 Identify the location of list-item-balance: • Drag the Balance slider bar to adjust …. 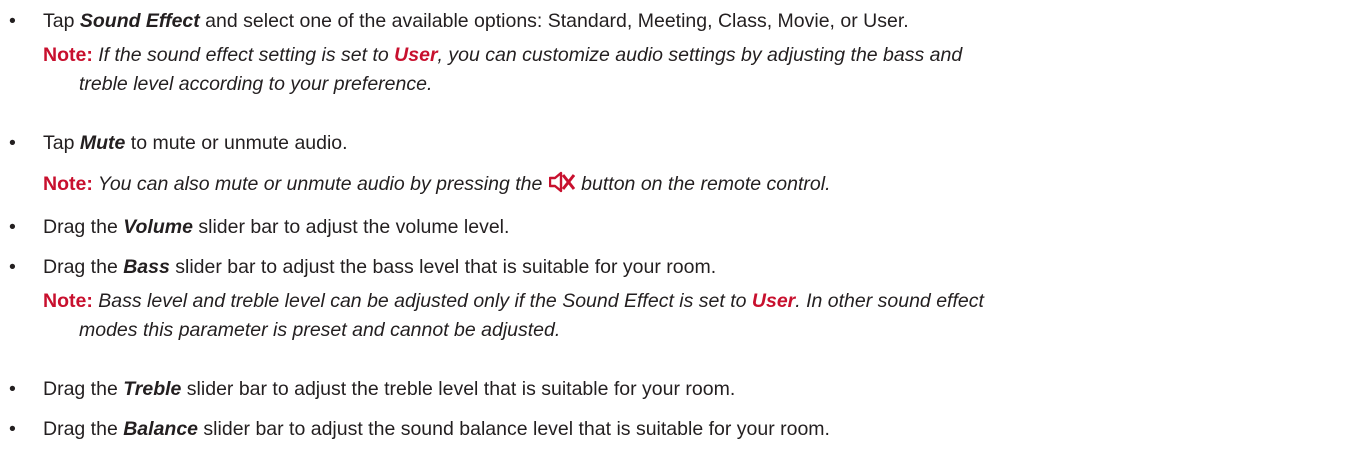
(676, 429).